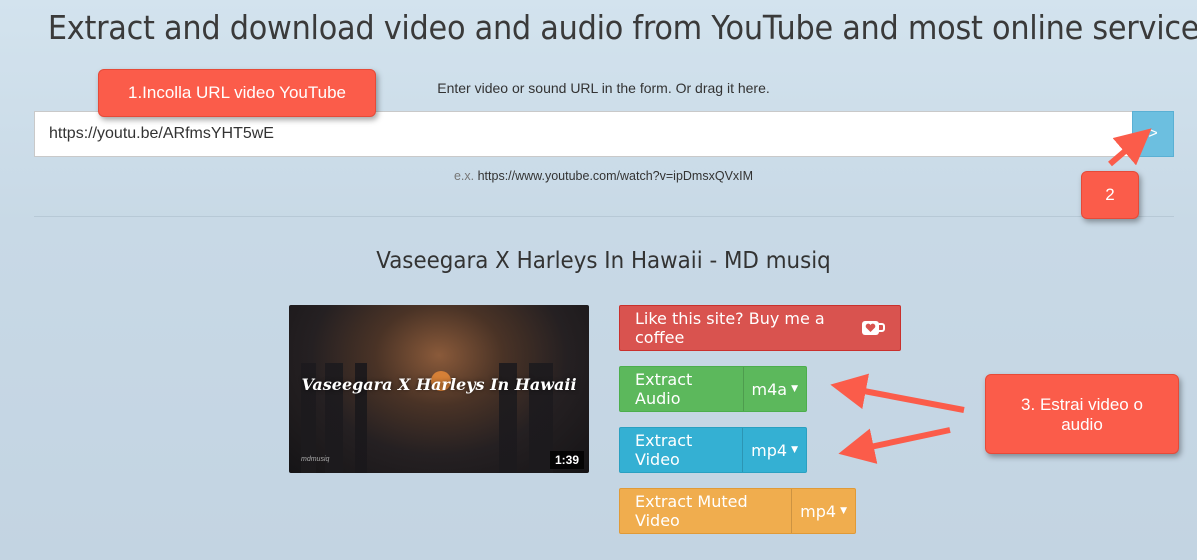  What do you see at coordinates (1153, 134) in the screenshot?
I see `submit-button: >` at bounding box center [1153, 134].